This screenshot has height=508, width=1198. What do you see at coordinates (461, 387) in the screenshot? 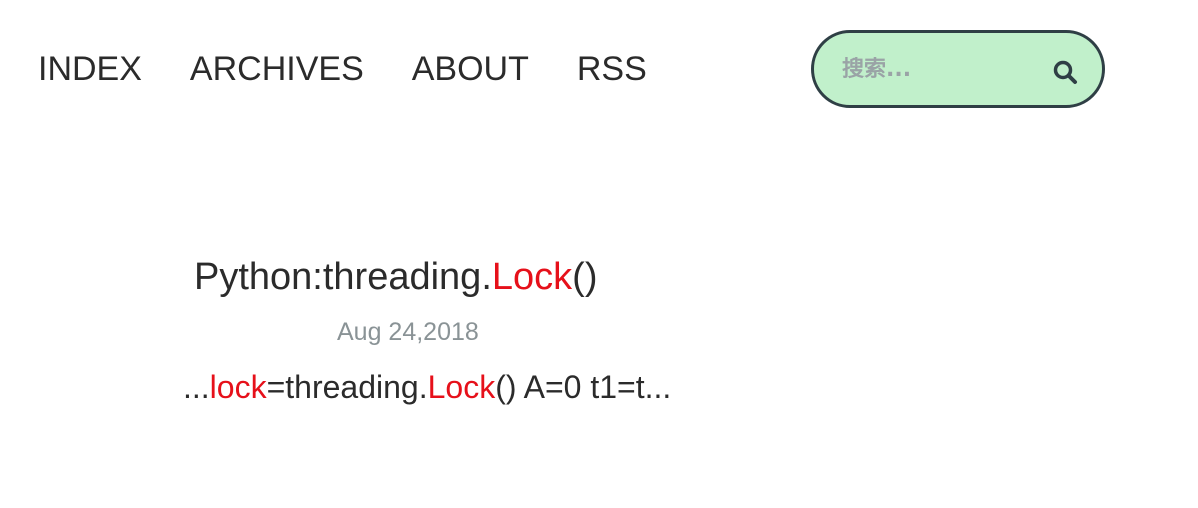
I see `excerpt-highlight: Lock` at bounding box center [461, 387].